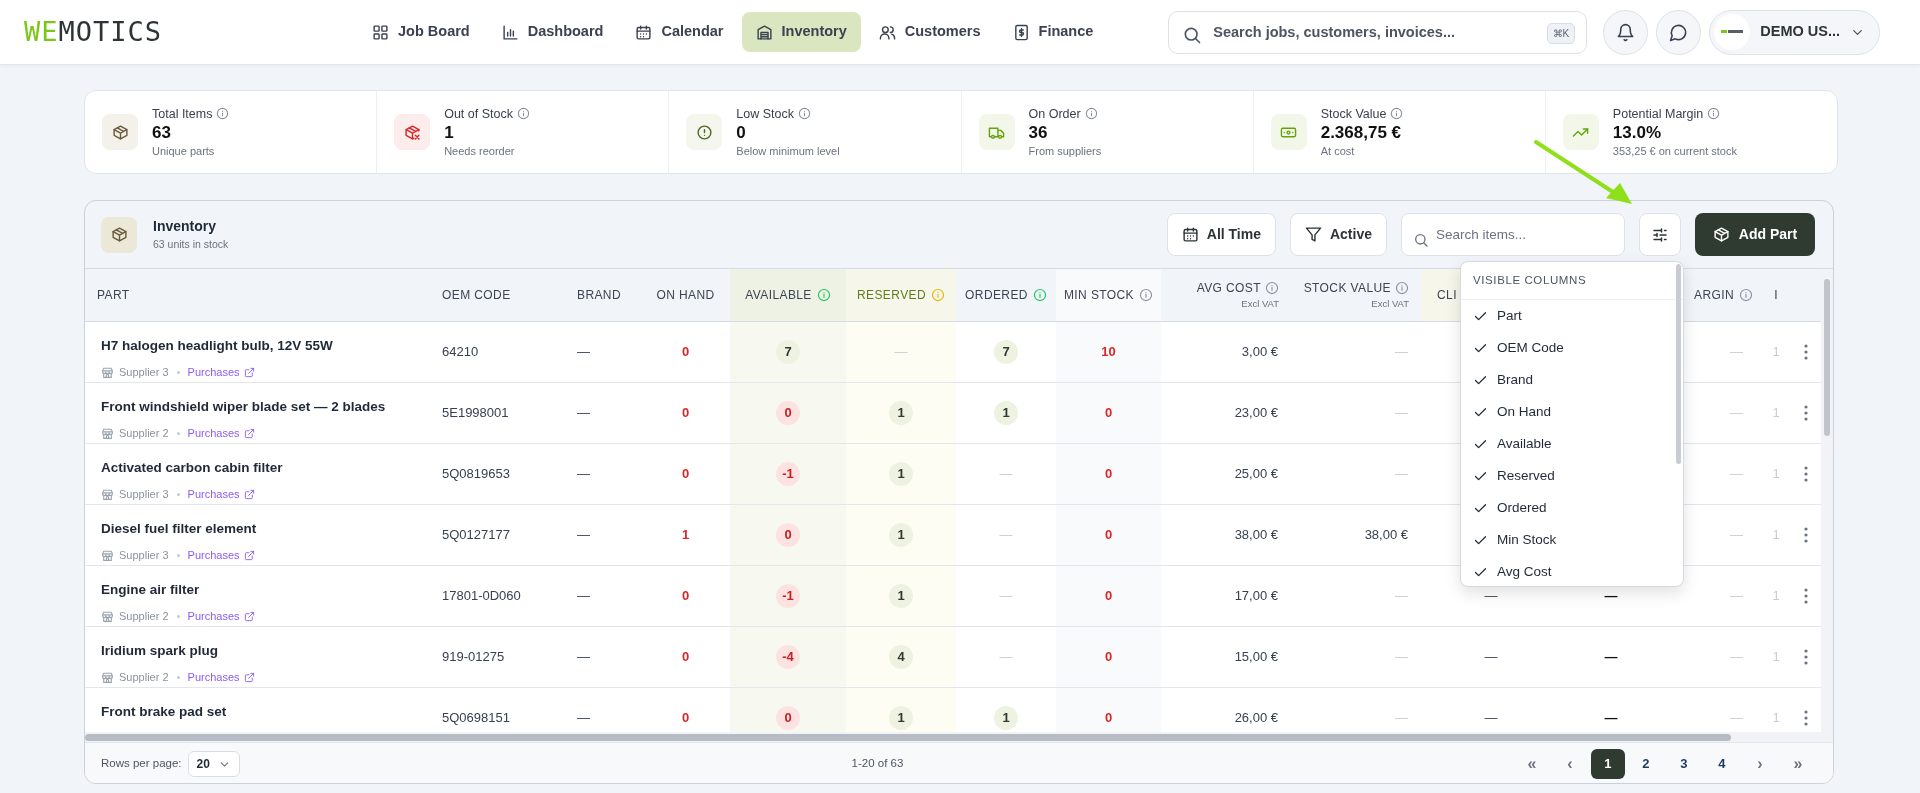  Describe the element at coordinates (164, 712) in the screenshot. I see `part-name: Front brake pad set` at that location.